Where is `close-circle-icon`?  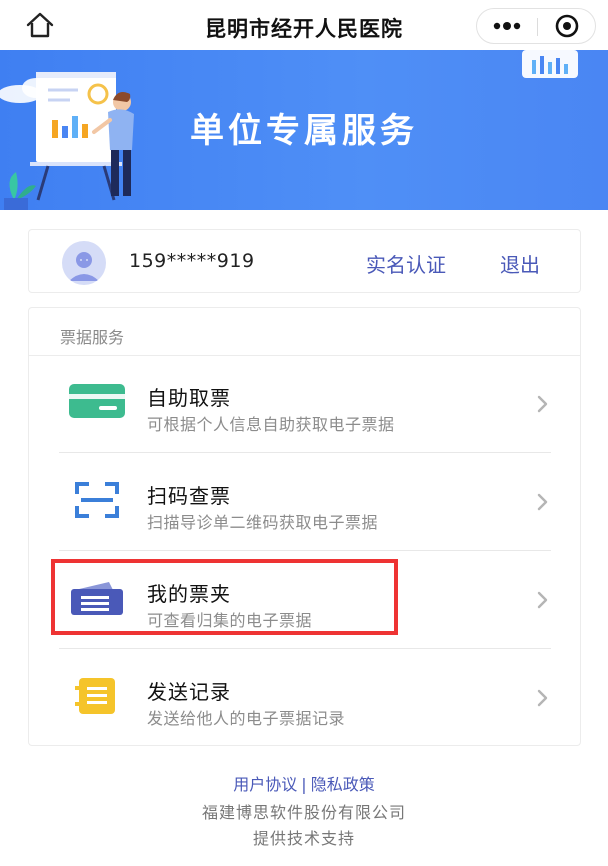 close-circle-icon is located at coordinates (567, 26).